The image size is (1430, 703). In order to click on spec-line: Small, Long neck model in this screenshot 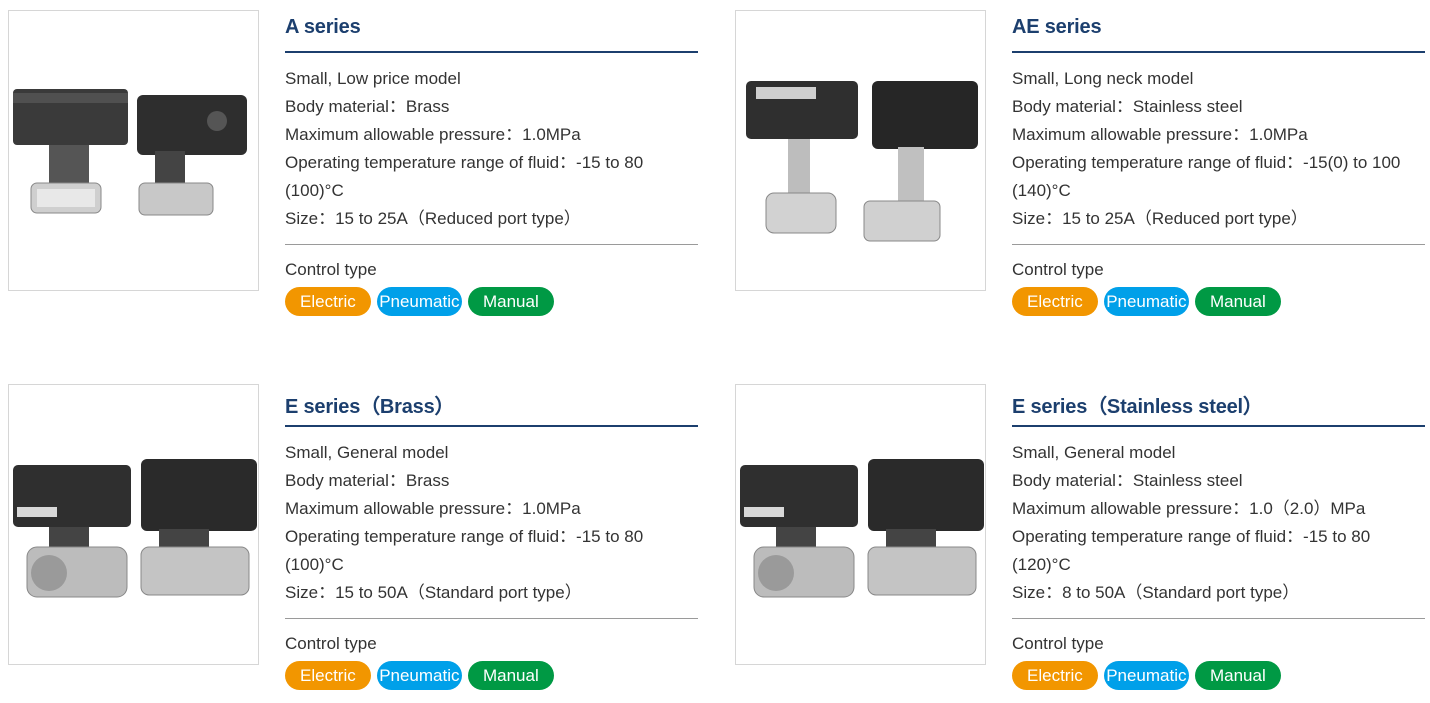, I will do `click(1103, 78)`.